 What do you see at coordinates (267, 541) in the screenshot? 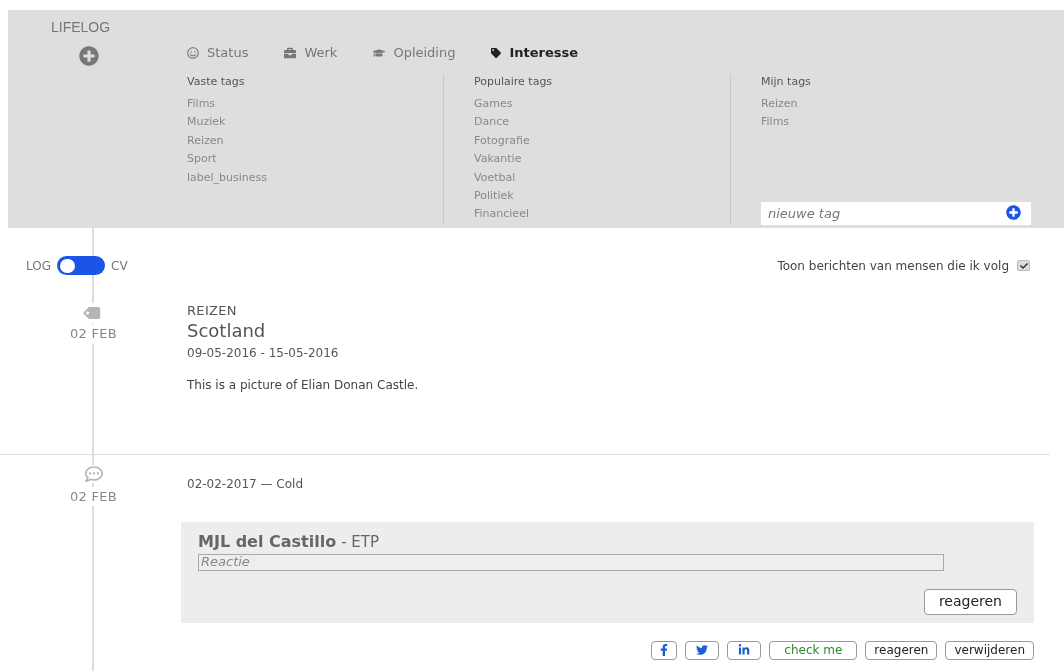
I see `reply-author: MJL del Castillo` at bounding box center [267, 541].